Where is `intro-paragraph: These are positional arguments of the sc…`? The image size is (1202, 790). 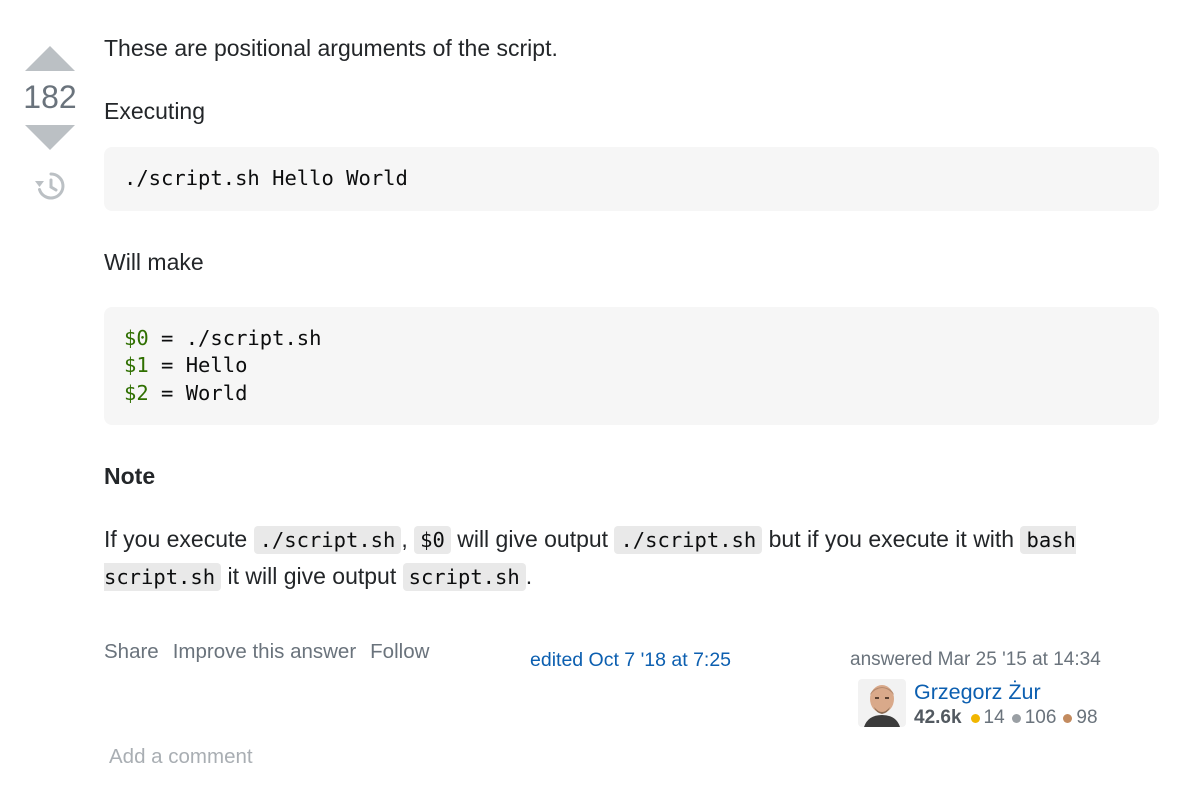 intro-paragraph: These are positional arguments of the sc… is located at coordinates (331, 48).